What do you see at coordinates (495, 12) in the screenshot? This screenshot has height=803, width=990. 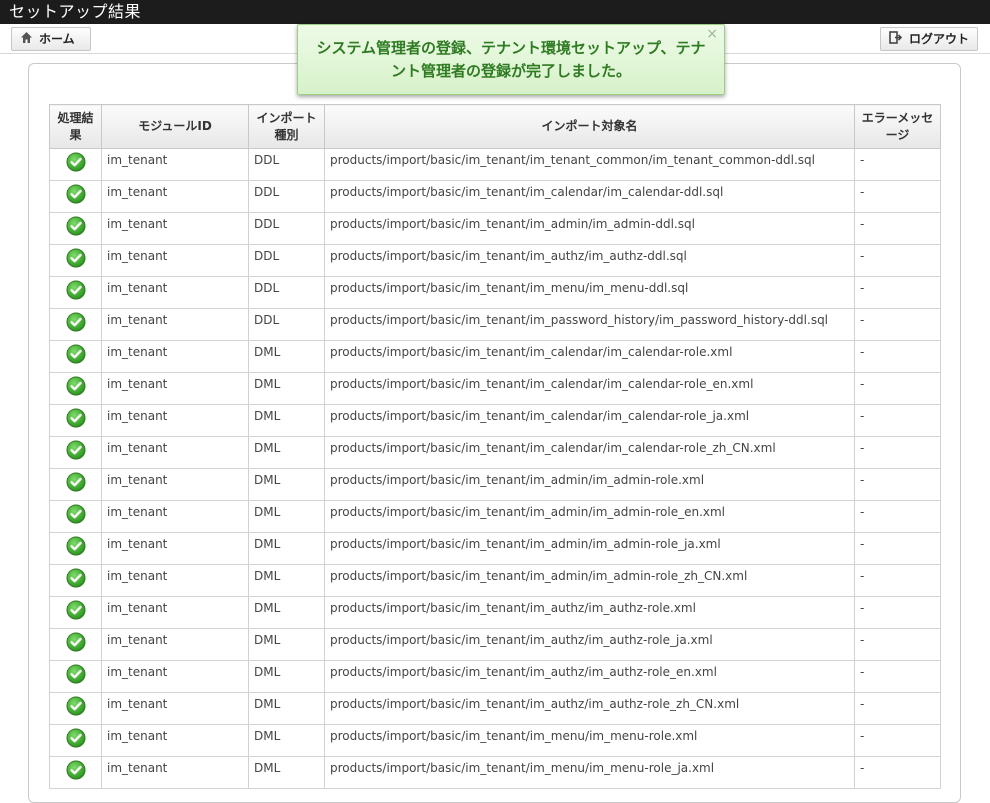 I see `window-title: セットアップ結果` at bounding box center [495, 12].